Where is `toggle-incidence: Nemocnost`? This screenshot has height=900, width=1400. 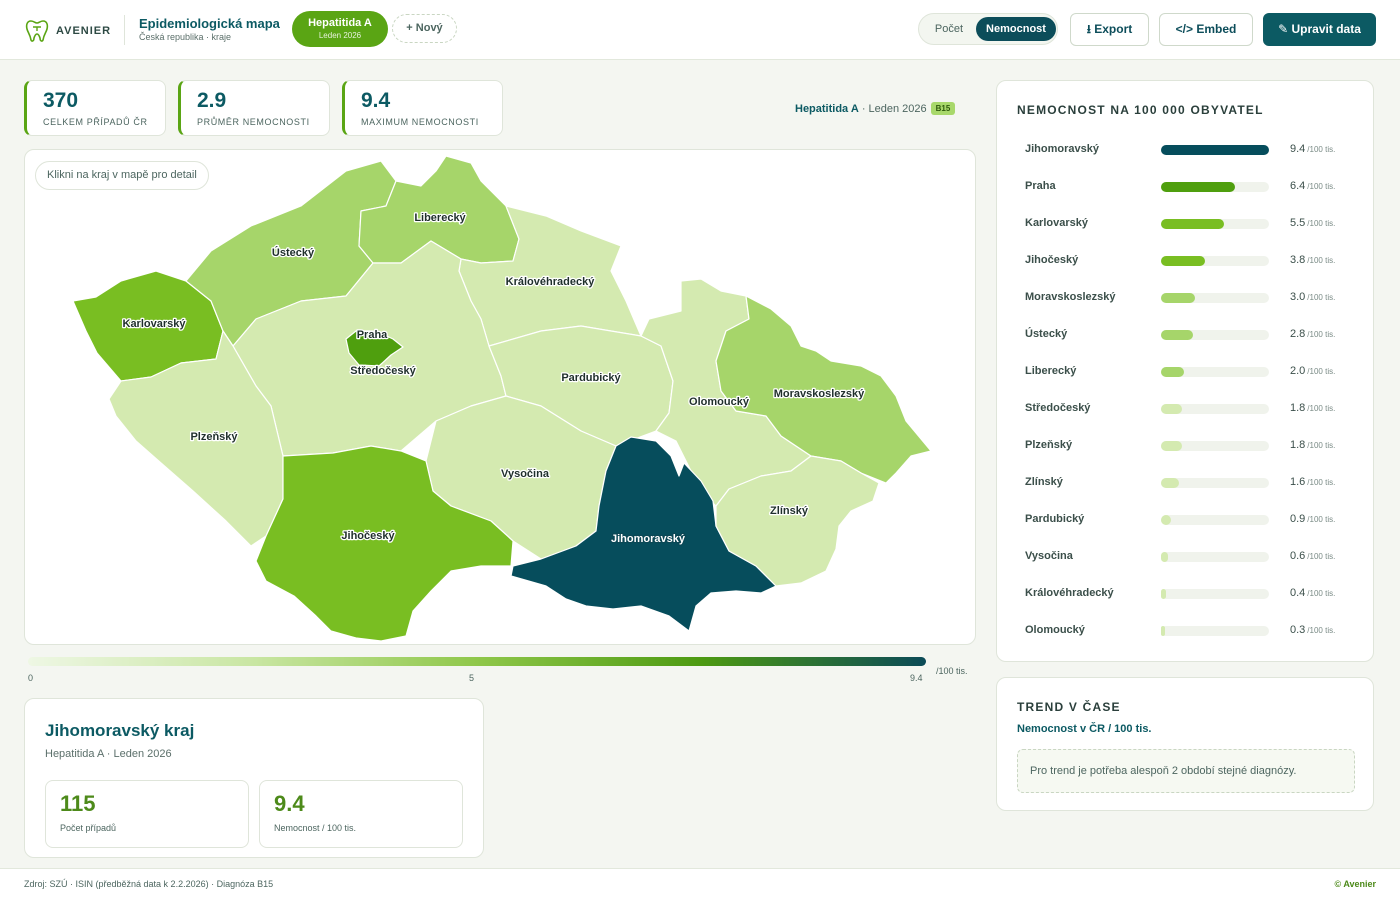 toggle-incidence: Nemocnost is located at coordinates (1016, 29).